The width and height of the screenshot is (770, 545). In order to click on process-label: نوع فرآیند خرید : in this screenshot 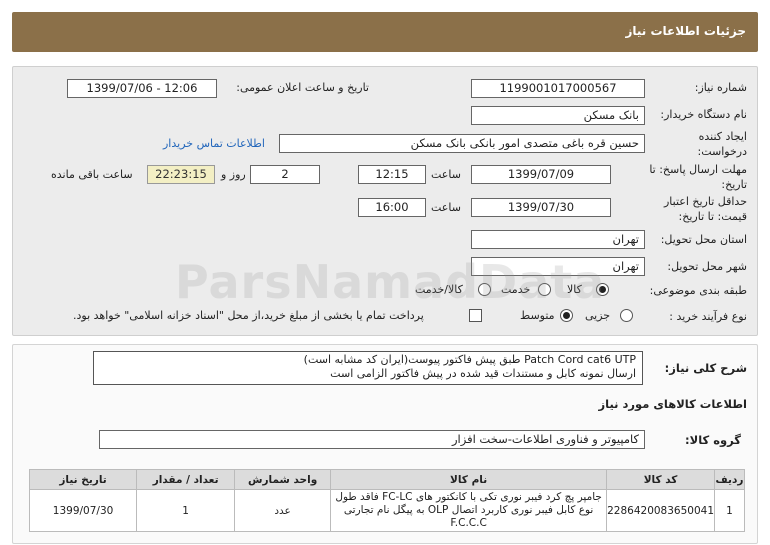, I will do `click(708, 316)`.